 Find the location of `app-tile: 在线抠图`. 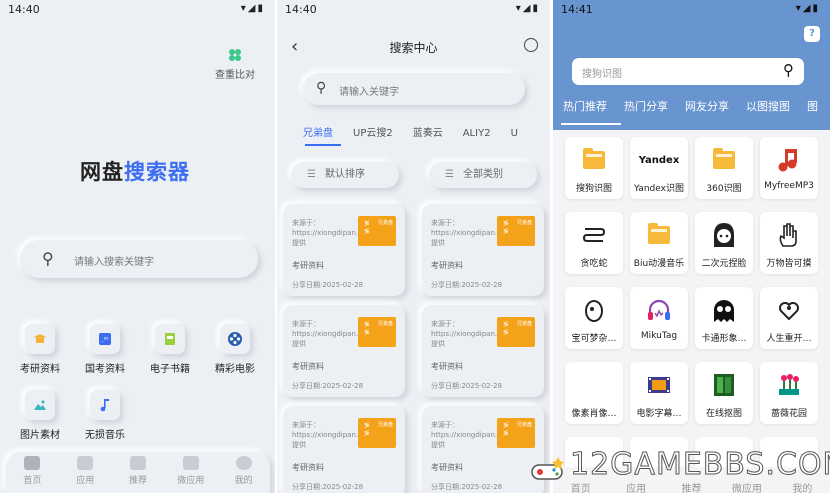

app-tile: 在线抠图 is located at coordinates (724, 393).